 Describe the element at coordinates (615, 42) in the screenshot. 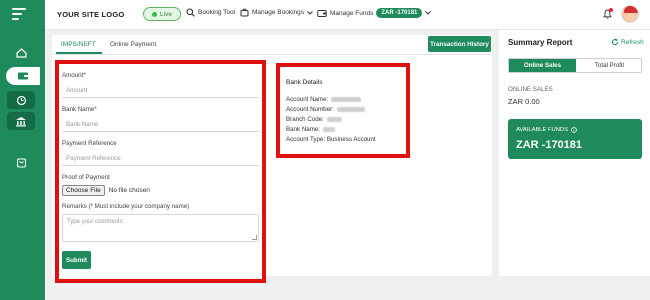

I see `refresh-icon` at that location.